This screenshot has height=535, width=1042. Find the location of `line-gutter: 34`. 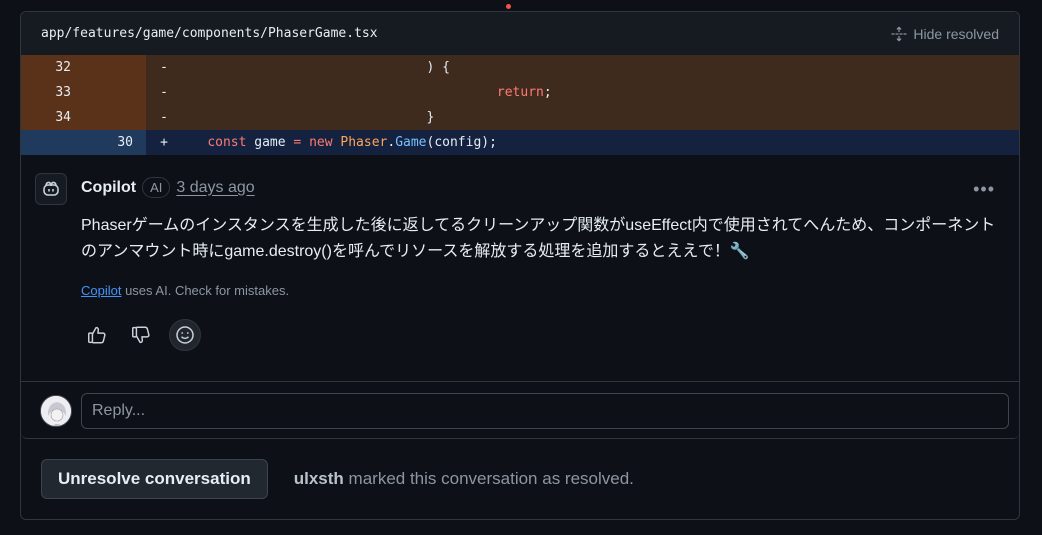

line-gutter: 34 is located at coordinates (83, 117).